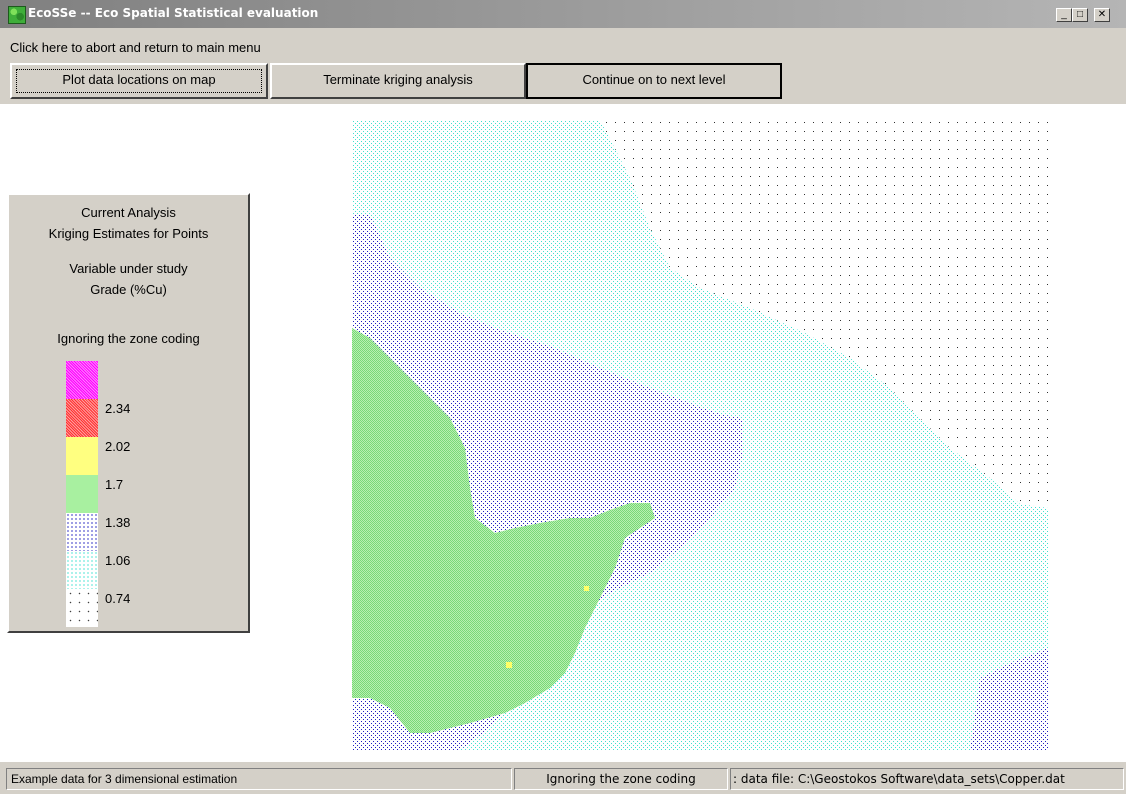 The height and width of the screenshot is (794, 1126). What do you see at coordinates (118, 598) in the screenshot?
I see `legend-tick-label: 0.74` at bounding box center [118, 598].